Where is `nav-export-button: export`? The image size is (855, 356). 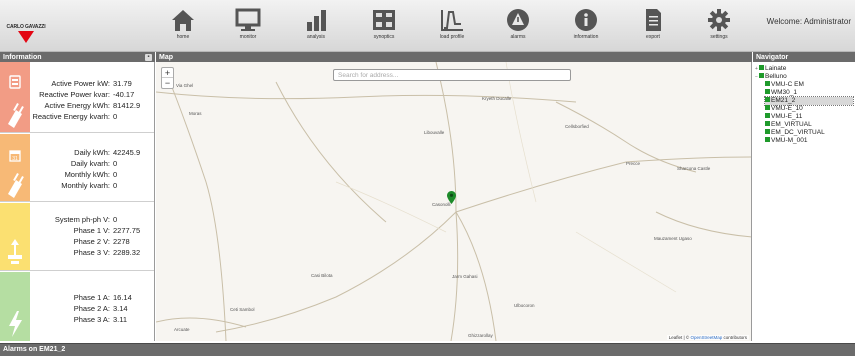
nav-export-button: export is located at coordinates (653, 28).